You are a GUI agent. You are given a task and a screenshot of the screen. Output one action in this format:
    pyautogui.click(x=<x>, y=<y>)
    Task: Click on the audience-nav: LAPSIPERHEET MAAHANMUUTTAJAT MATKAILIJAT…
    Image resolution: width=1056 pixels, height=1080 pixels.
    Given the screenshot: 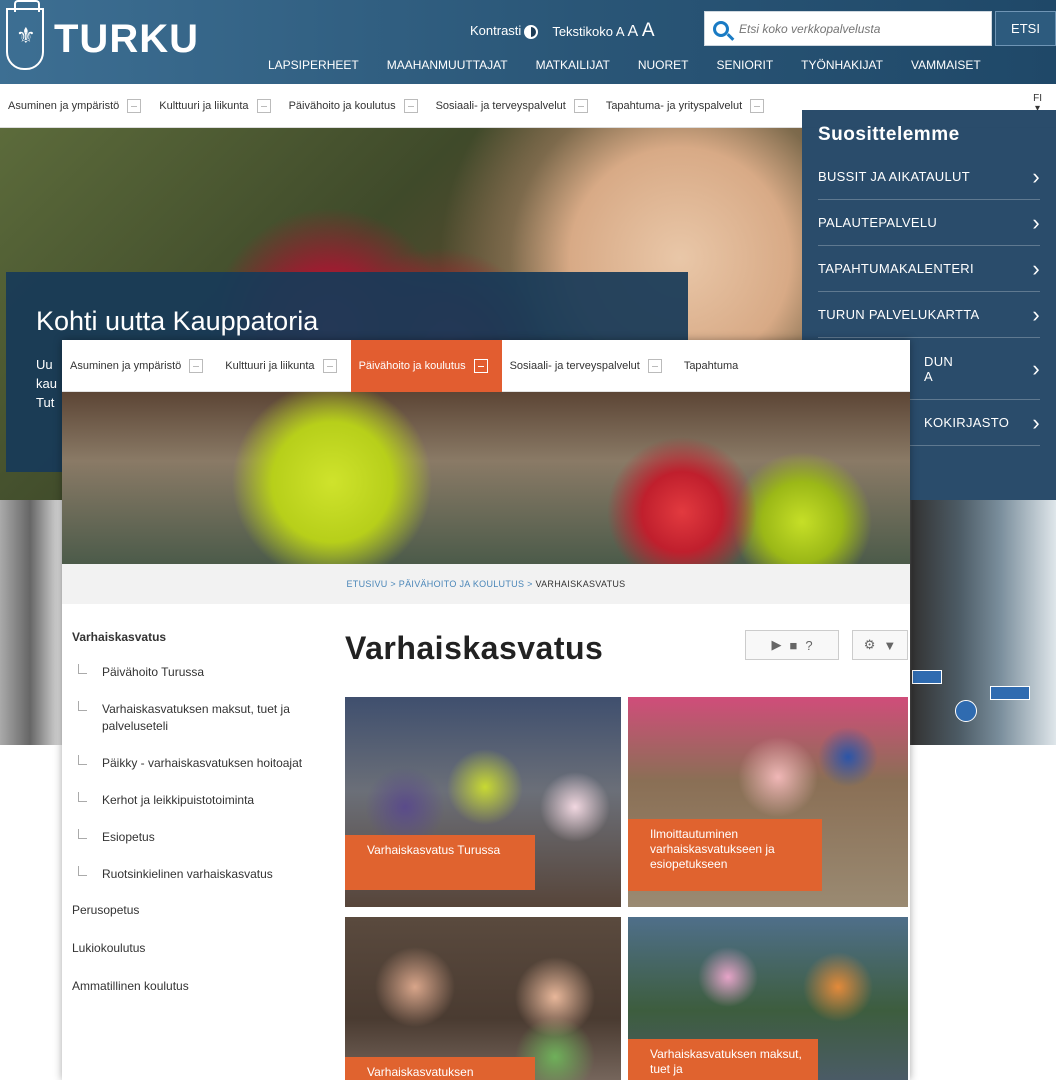 What is the action you would take?
    pyautogui.click(x=638, y=65)
    